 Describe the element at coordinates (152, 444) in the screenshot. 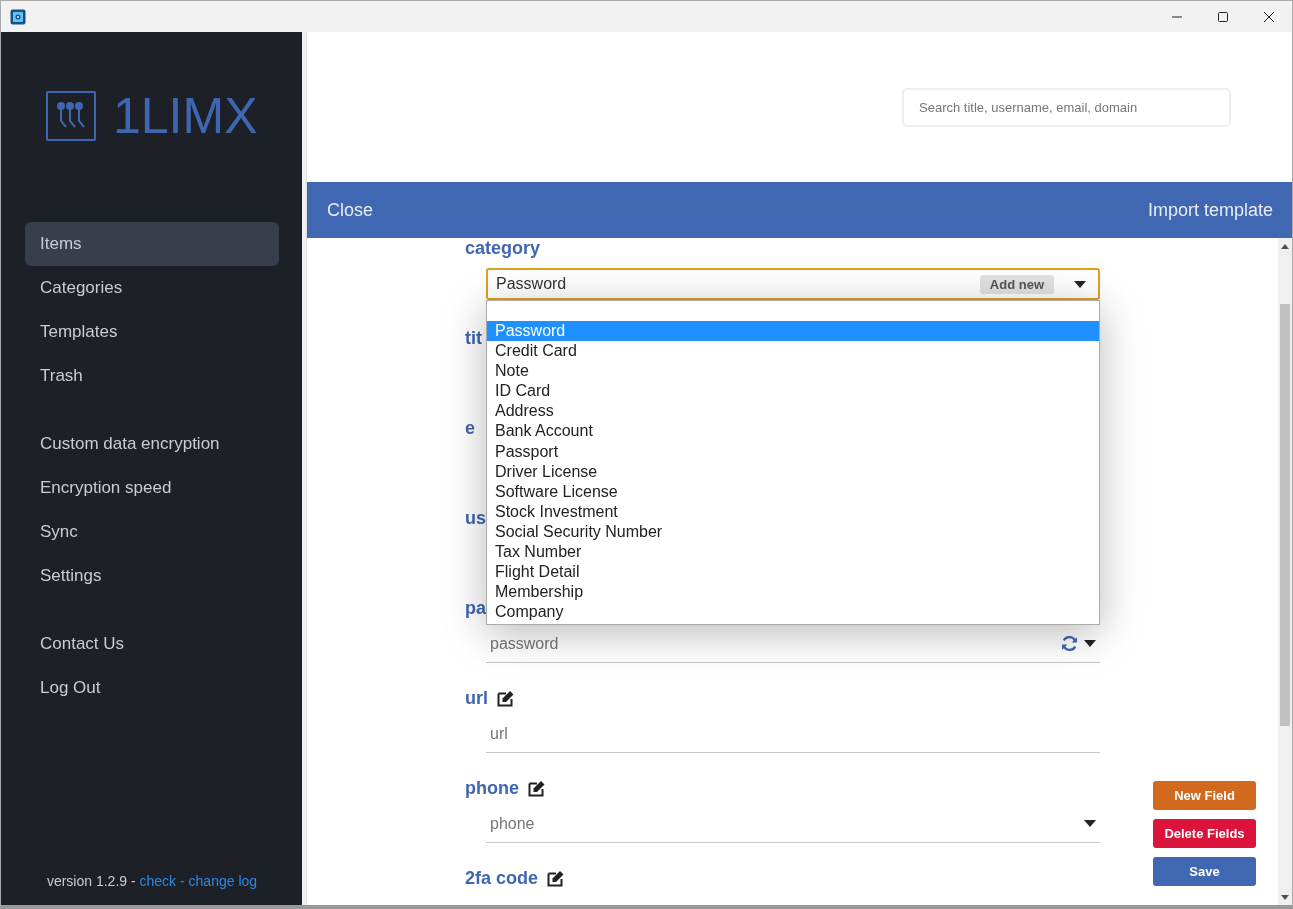

I see `nav-item: Custom data encryption` at that location.